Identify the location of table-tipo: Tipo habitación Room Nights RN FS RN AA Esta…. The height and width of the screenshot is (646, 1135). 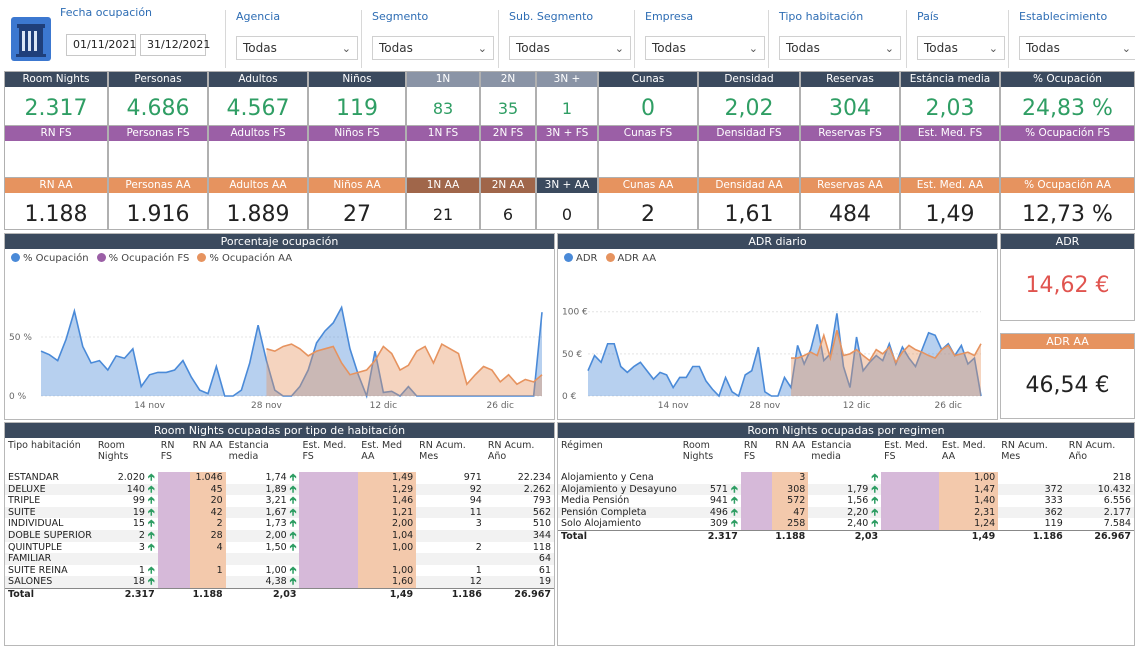
(279, 519).